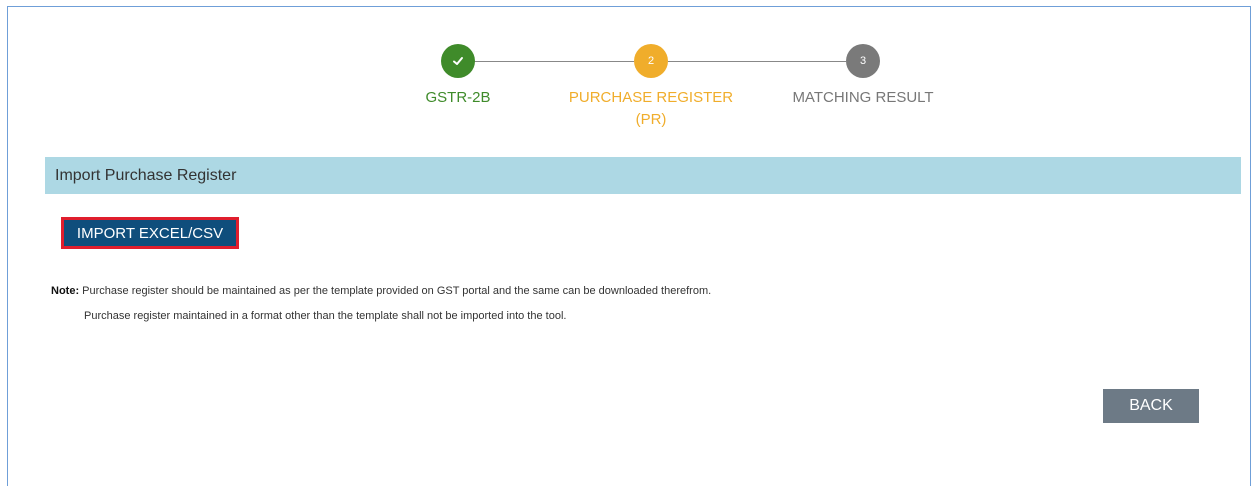  What do you see at coordinates (150, 233) in the screenshot?
I see `import-excel-csv-button: IMPORT EXCEL/CSV` at bounding box center [150, 233].